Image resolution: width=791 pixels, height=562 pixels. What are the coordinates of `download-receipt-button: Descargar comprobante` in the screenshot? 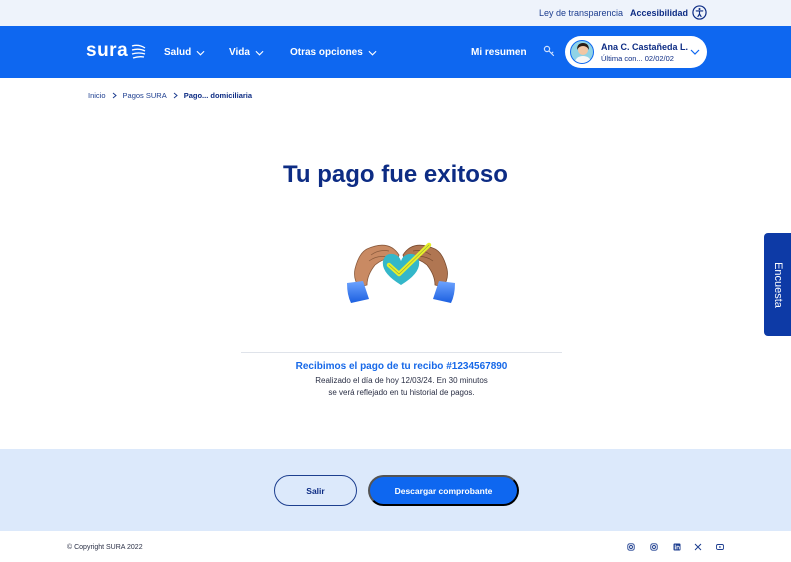 It's located at (443, 490).